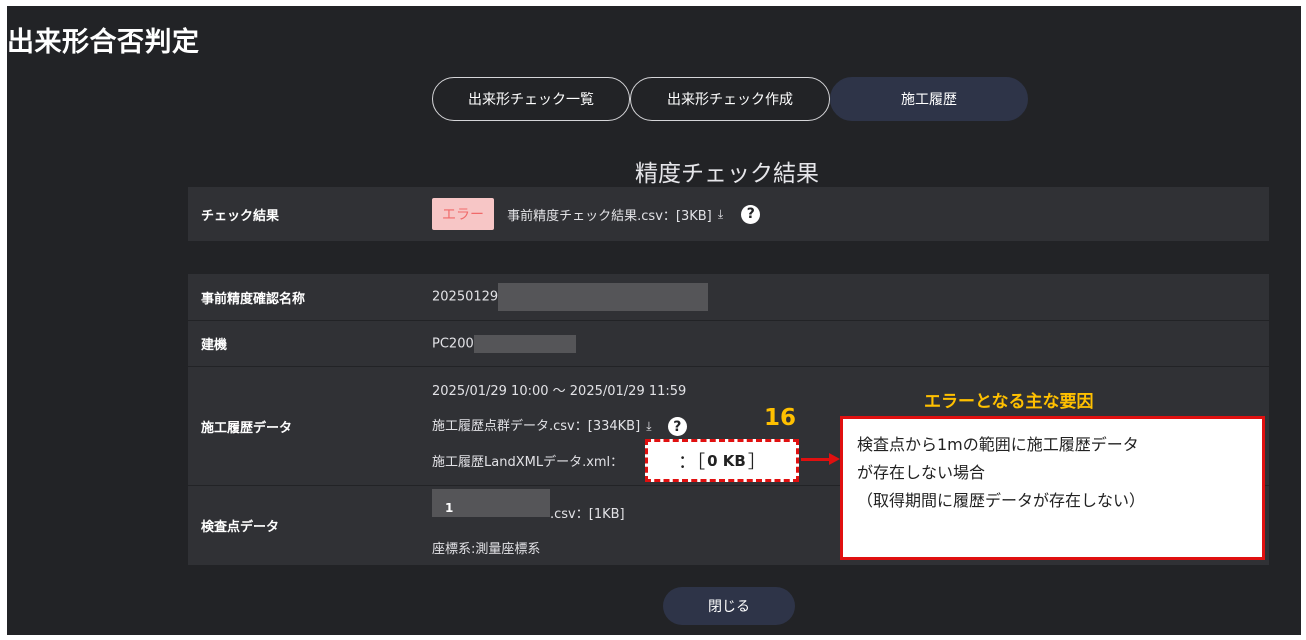 The width and height of the screenshot is (1306, 640). Describe the element at coordinates (247, 428) in the screenshot. I see `history-label: 施工履歴データ` at that location.